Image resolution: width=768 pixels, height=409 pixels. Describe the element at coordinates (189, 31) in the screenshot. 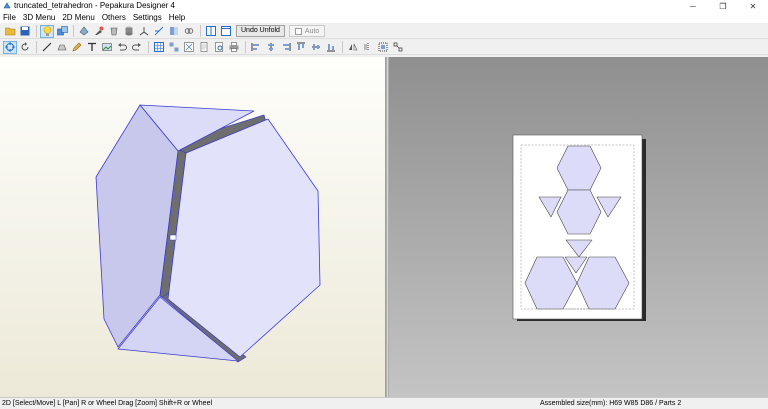

I see `link-icon` at that location.